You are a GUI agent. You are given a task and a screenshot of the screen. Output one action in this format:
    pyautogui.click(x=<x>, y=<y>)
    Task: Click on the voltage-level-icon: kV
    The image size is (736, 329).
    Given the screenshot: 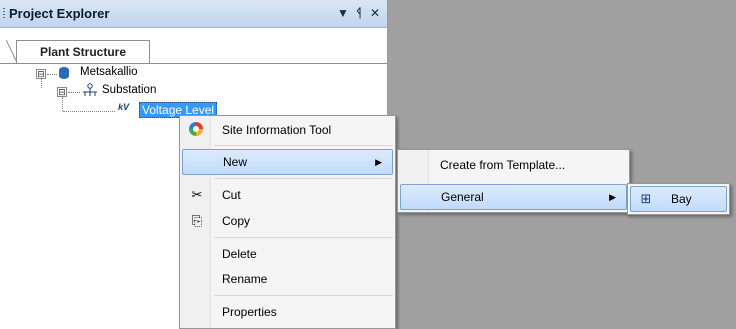 What is the action you would take?
    pyautogui.click(x=124, y=107)
    